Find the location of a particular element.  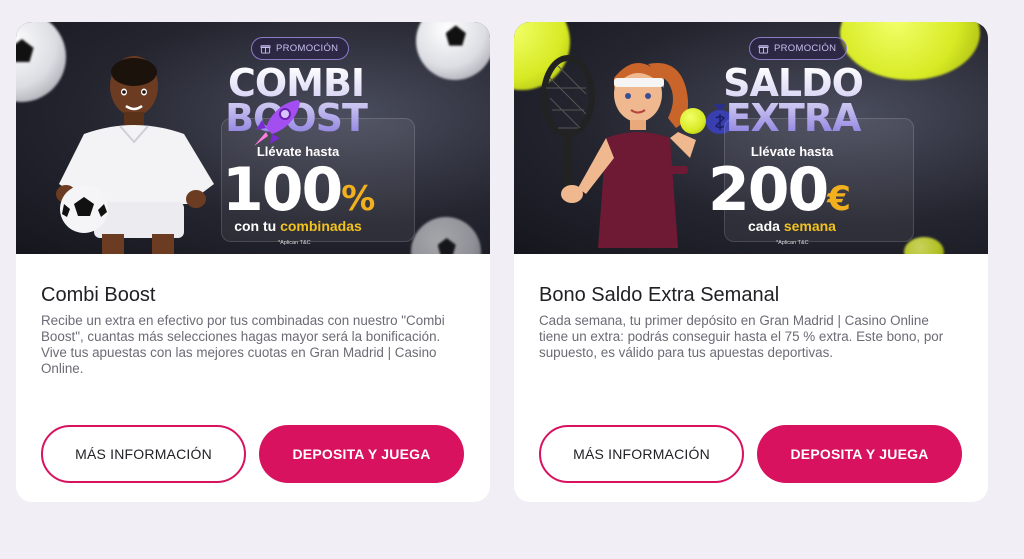

banner-headline: SALDO EXTRA is located at coordinates (793, 101).